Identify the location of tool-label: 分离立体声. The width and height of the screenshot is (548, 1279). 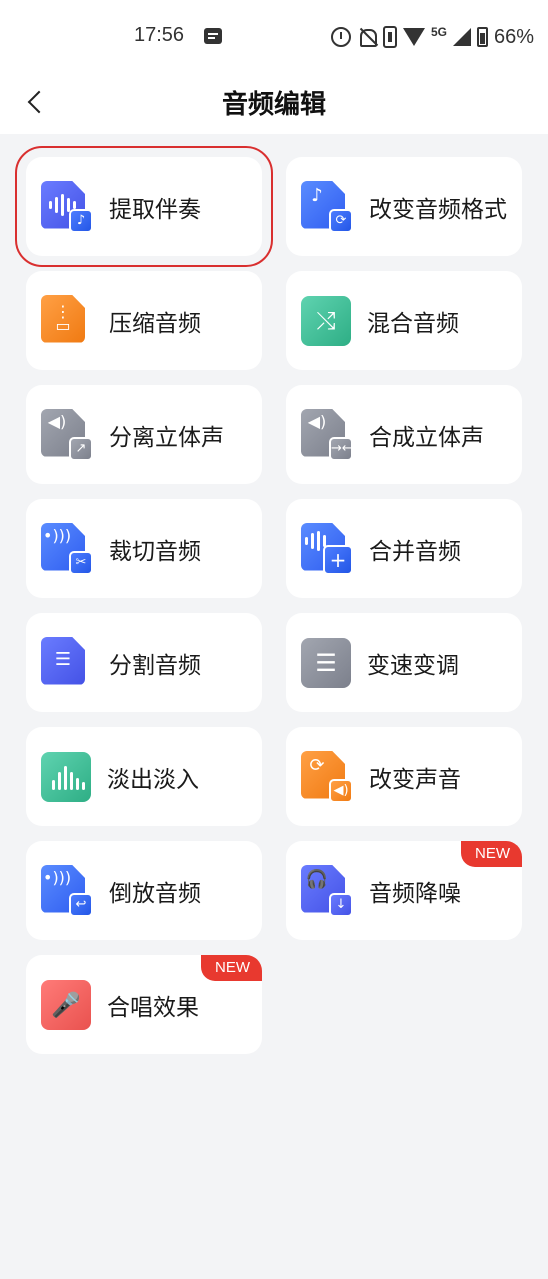
(166, 437).